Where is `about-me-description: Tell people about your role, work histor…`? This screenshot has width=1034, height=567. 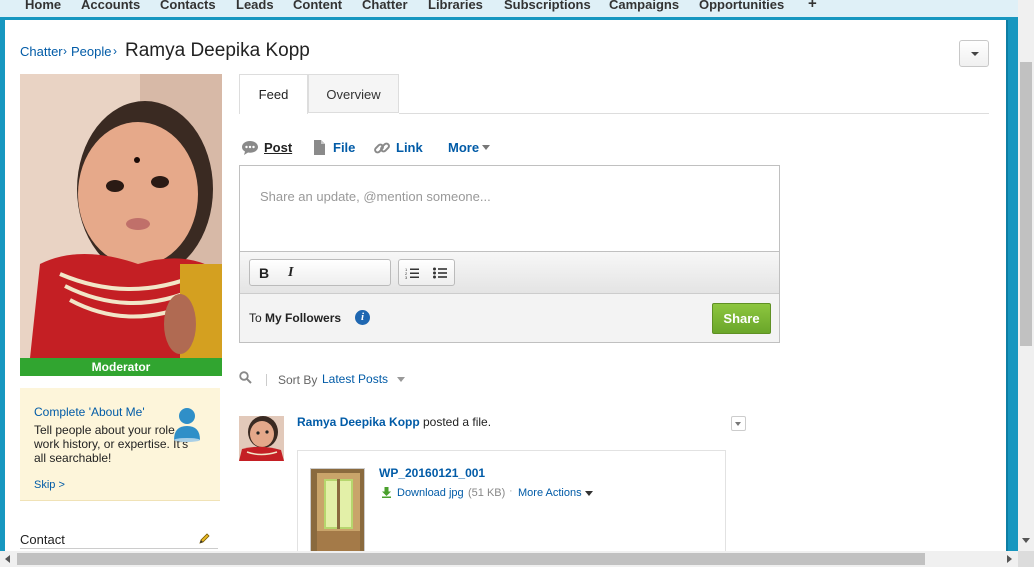 about-me-description: Tell people about your role, work histor… is located at coordinates (111, 444).